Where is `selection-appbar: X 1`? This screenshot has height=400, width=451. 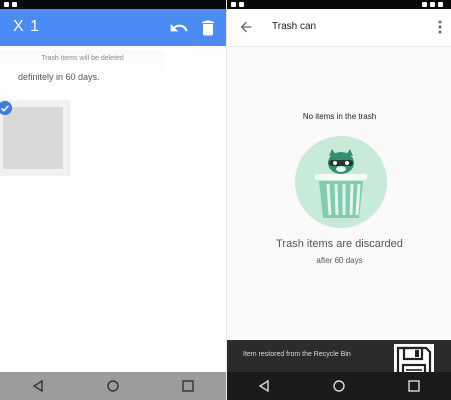
selection-appbar: X 1 is located at coordinates (113, 27).